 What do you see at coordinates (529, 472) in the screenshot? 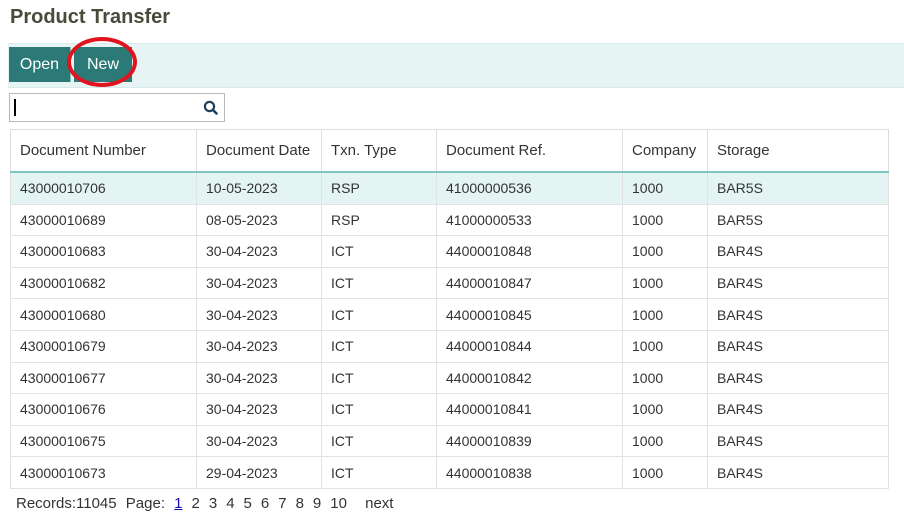
I see `table-cell: 44000010838` at bounding box center [529, 472].